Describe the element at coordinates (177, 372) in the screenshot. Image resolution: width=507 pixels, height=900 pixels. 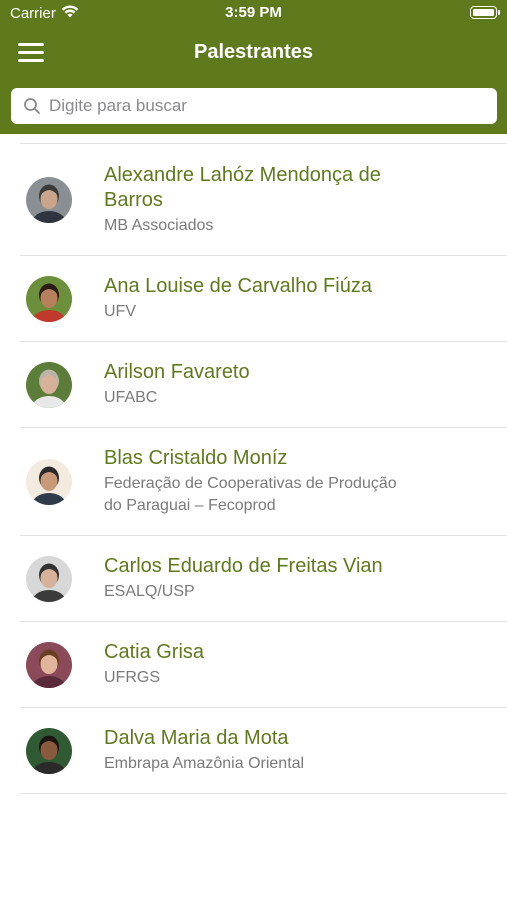
I see `speaker-name: Arilson Favareto` at that location.